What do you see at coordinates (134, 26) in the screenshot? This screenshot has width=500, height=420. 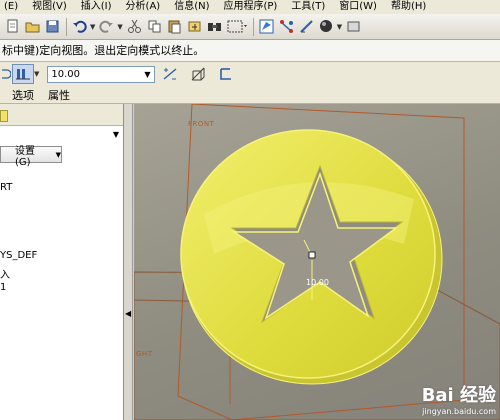 I see `cut-icon` at bounding box center [134, 26].